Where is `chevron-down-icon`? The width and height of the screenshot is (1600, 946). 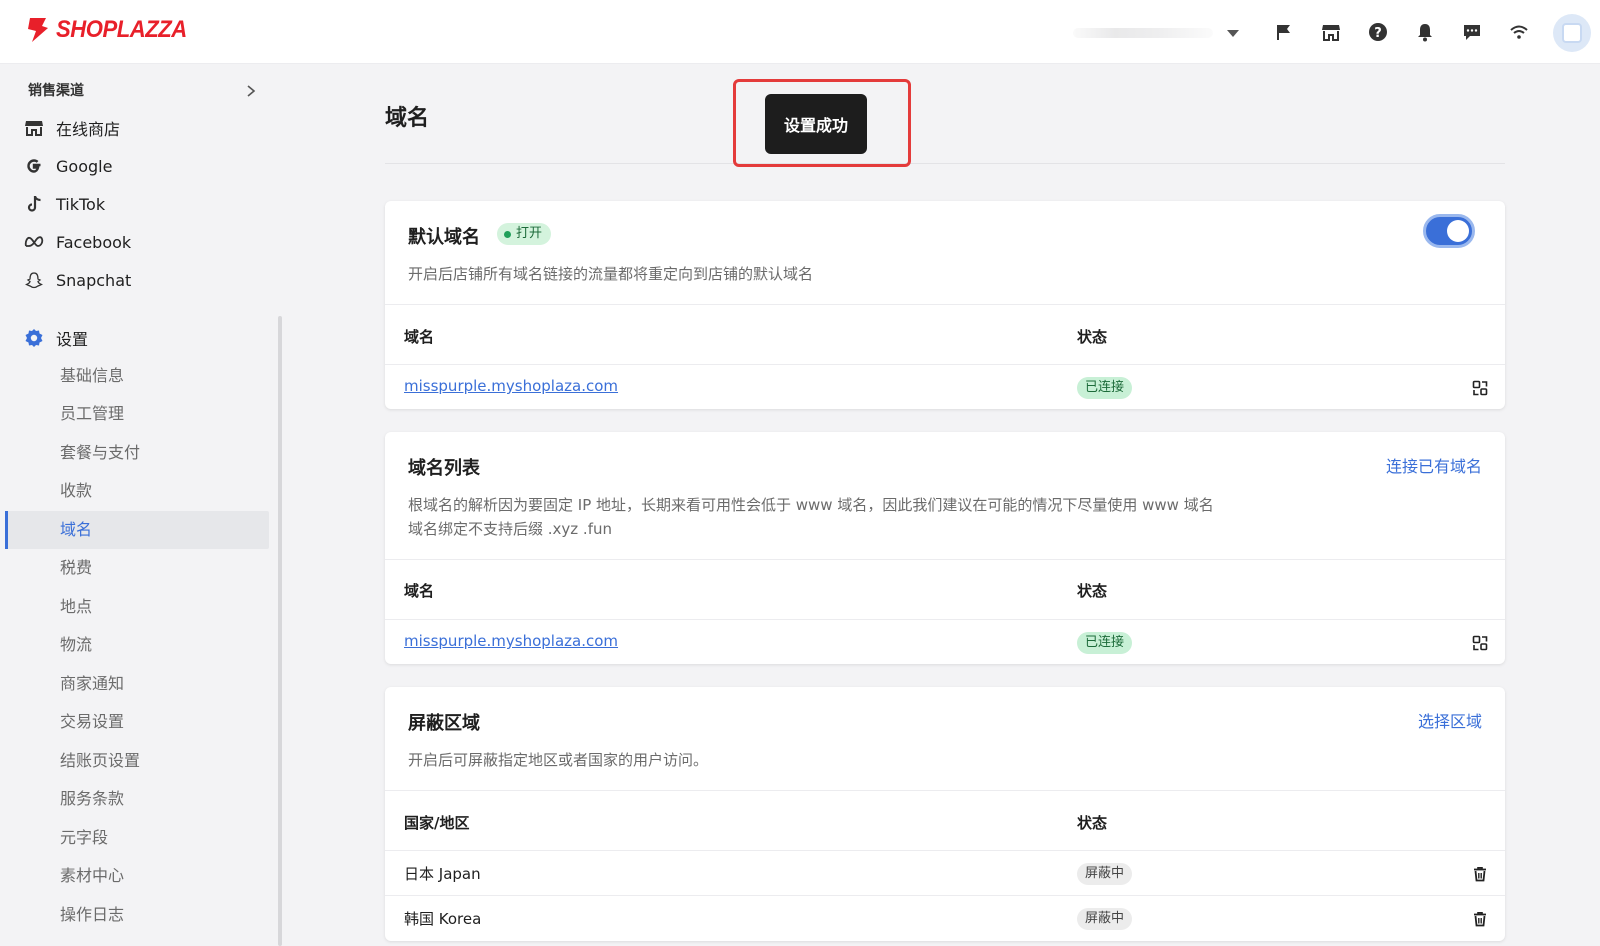 chevron-down-icon is located at coordinates (1233, 33).